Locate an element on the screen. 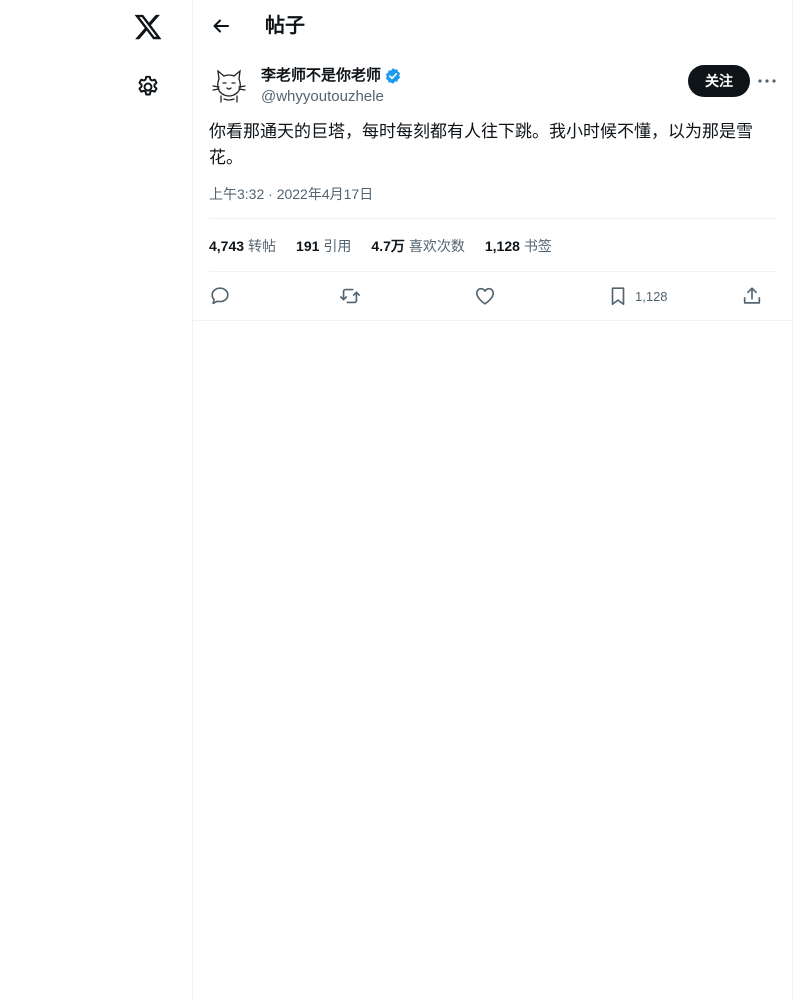 The width and height of the screenshot is (800, 1000). share-icon is located at coordinates (752, 295).